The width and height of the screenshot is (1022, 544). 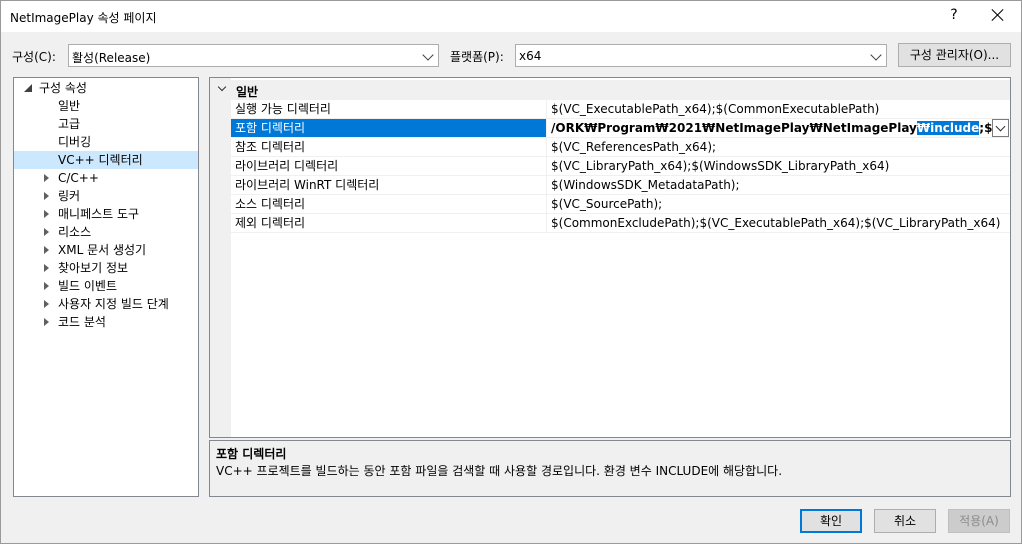 I want to click on platform-dropdown: x64, so click(x=701, y=55).